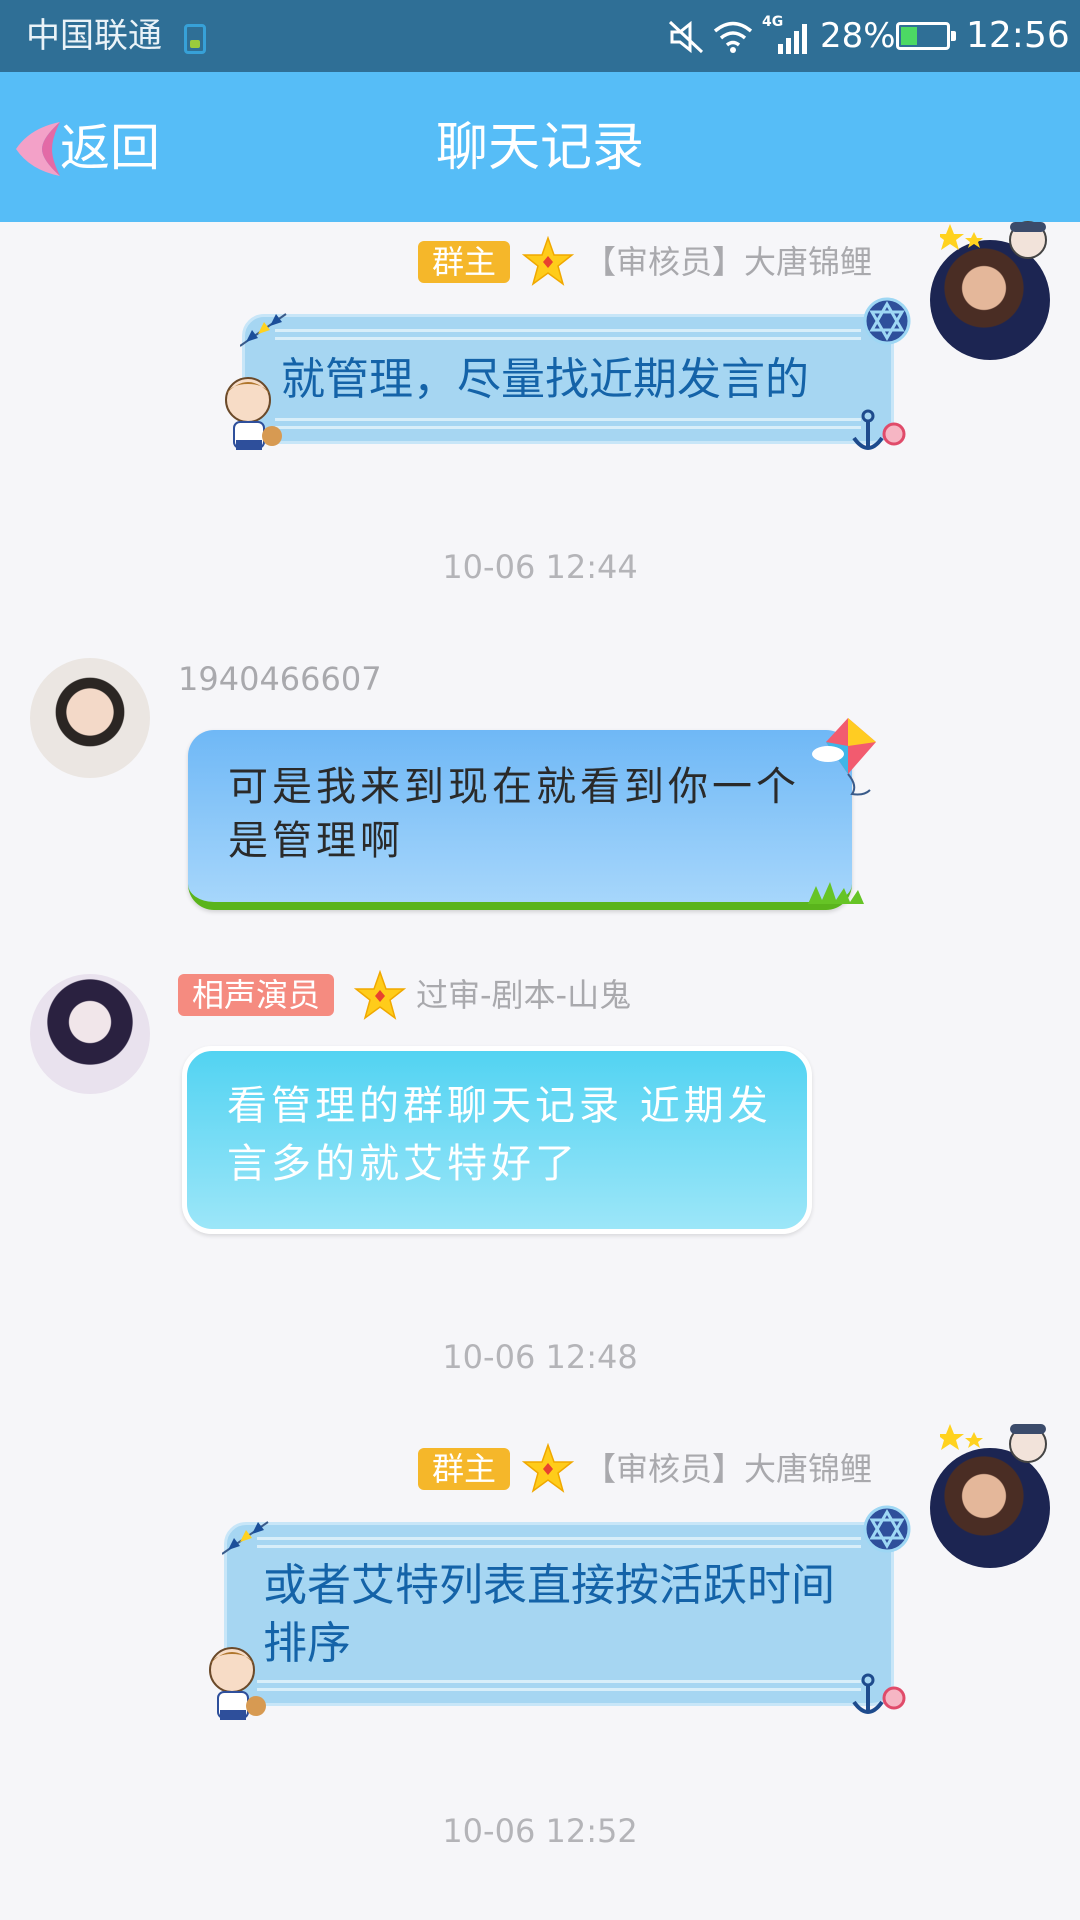  Describe the element at coordinates (1018, 35) in the screenshot. I see `status-clock: 12:56` at that location.